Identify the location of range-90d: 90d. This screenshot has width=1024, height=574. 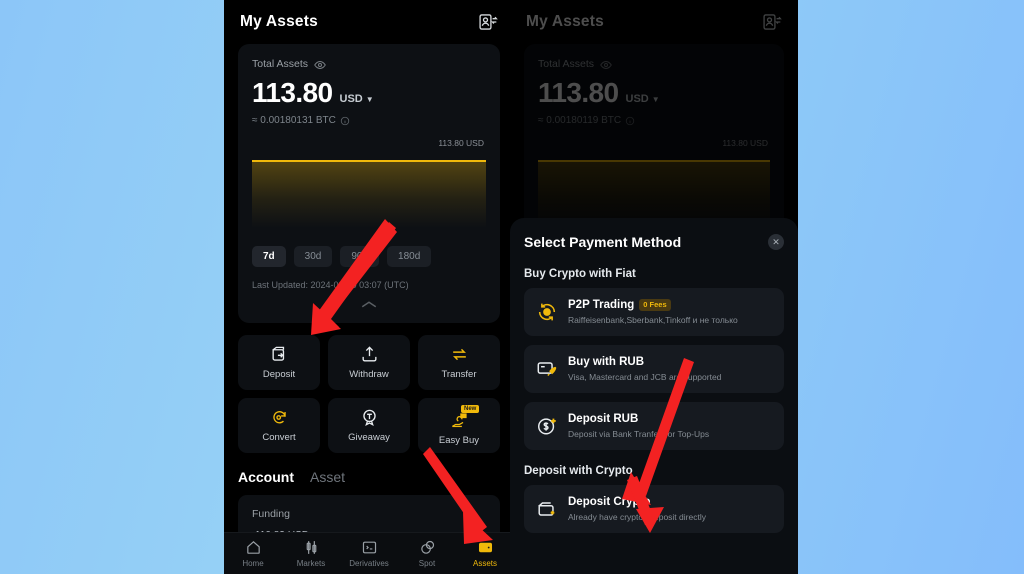
(360, 256).